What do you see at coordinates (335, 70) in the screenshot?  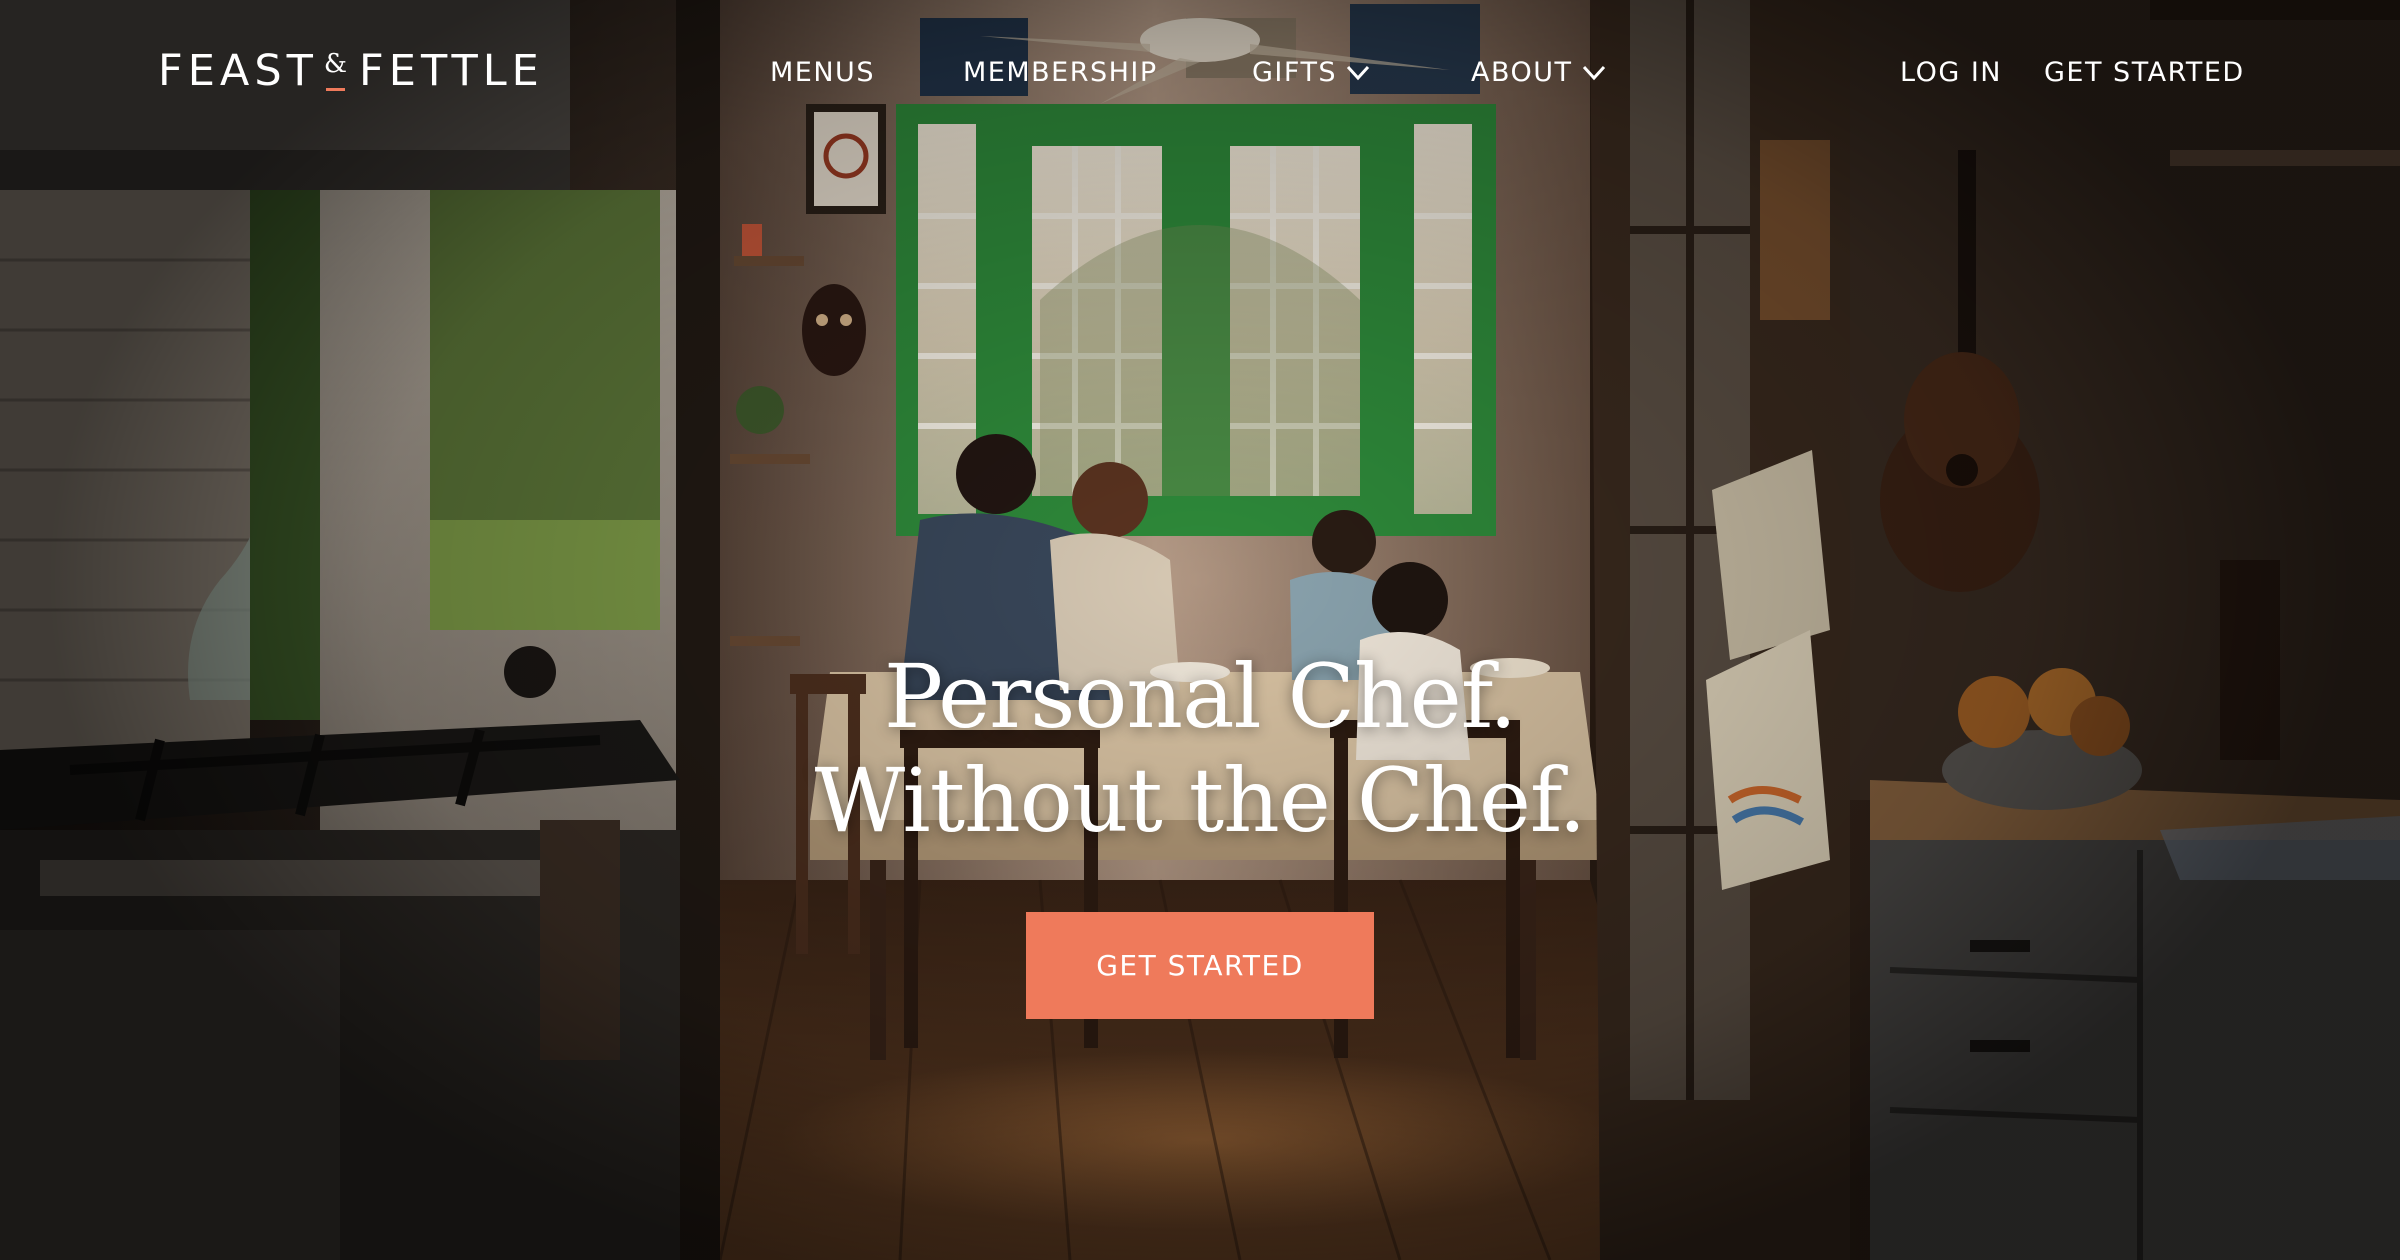 I see `brand-ampersand: &` at bounding box center [335, 70].